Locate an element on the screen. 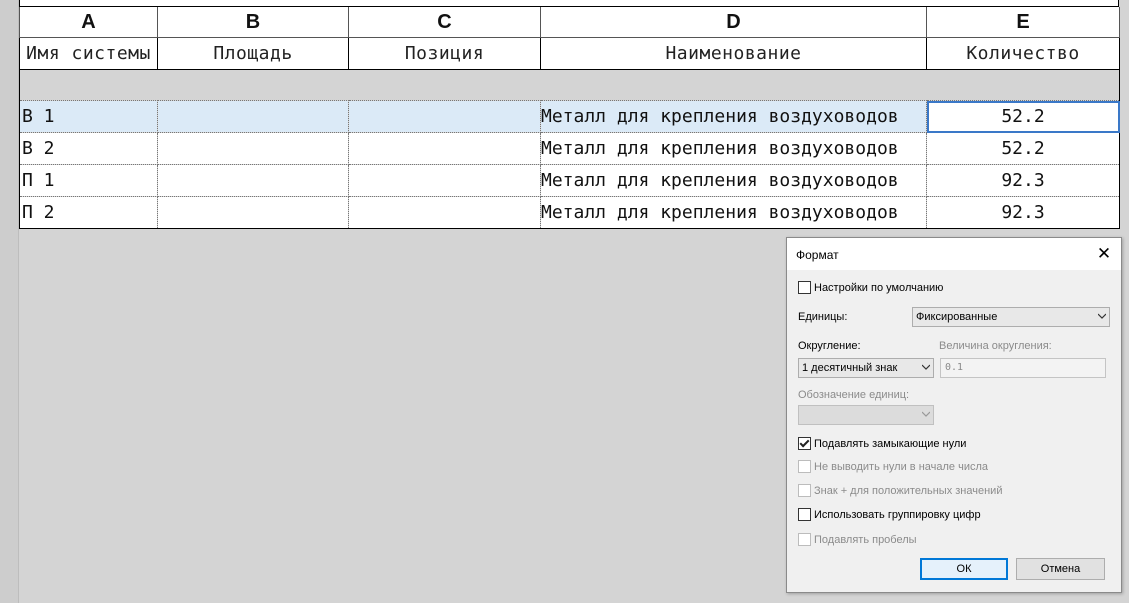 Image resolution: width=1129 pixels, height=603 pixels. sheet-top-band is located at coordinates (569, 3).